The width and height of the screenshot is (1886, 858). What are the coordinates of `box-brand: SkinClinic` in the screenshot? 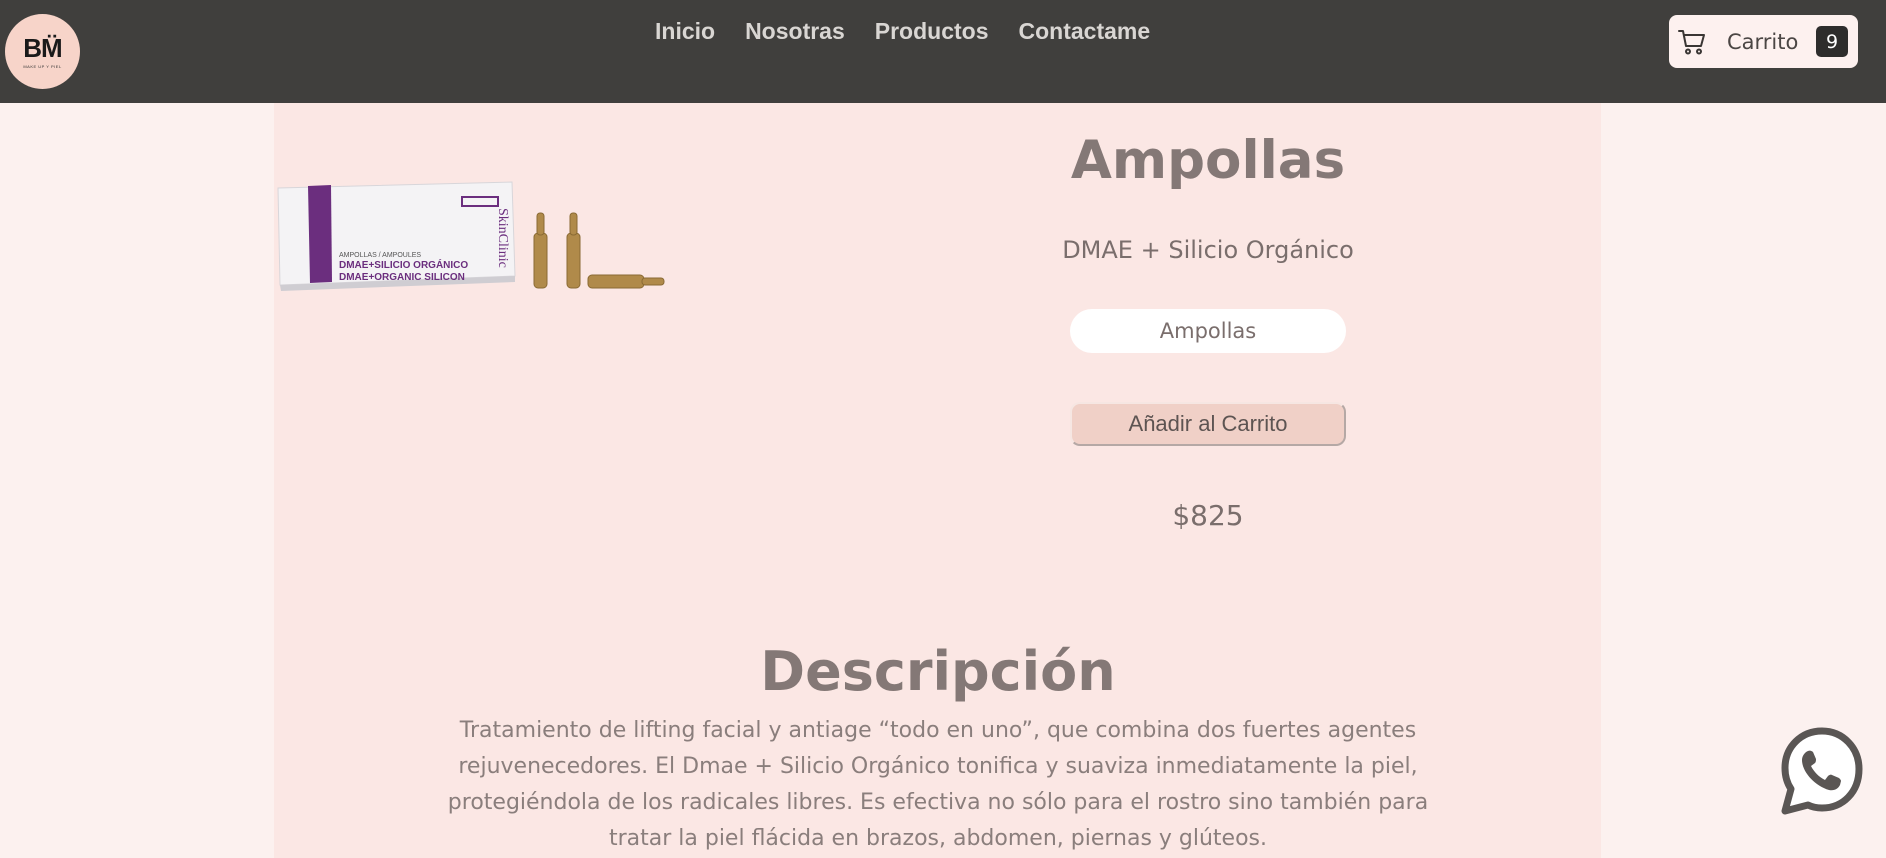 It's located at (502, 238).